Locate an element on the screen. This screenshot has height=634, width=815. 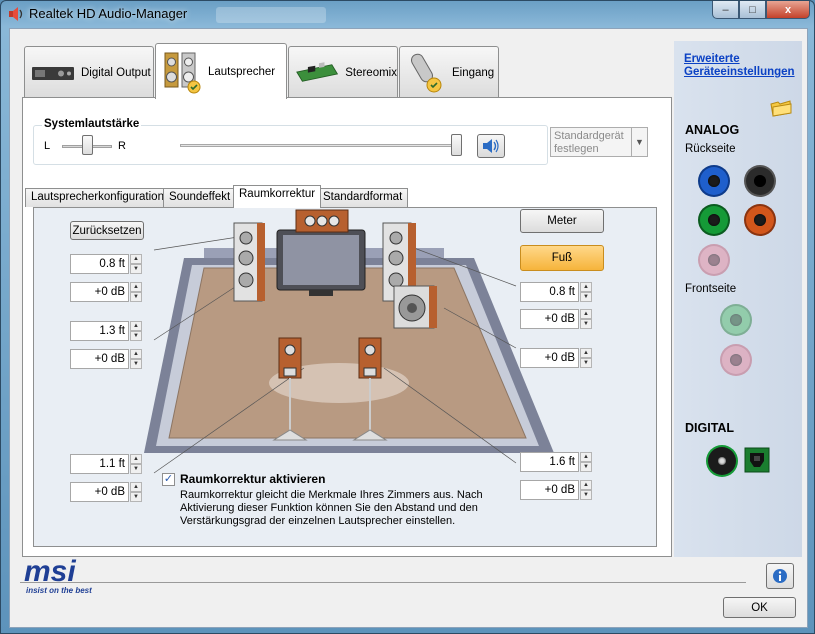
tab-default-format: Standardformat is located at coordinates (363, 197).